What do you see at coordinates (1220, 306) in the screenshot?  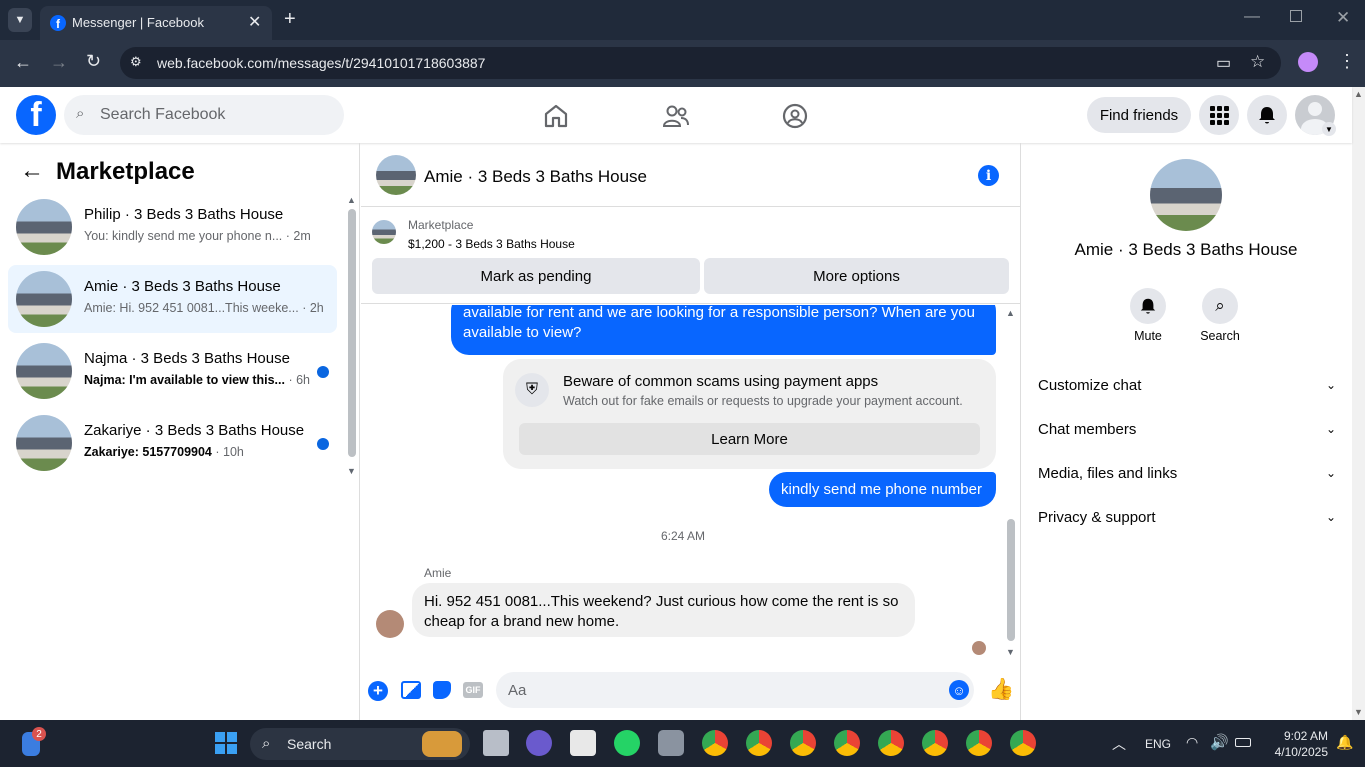 I see `search-in-chat-button: ⌕` at bounding box center [1220, 306].